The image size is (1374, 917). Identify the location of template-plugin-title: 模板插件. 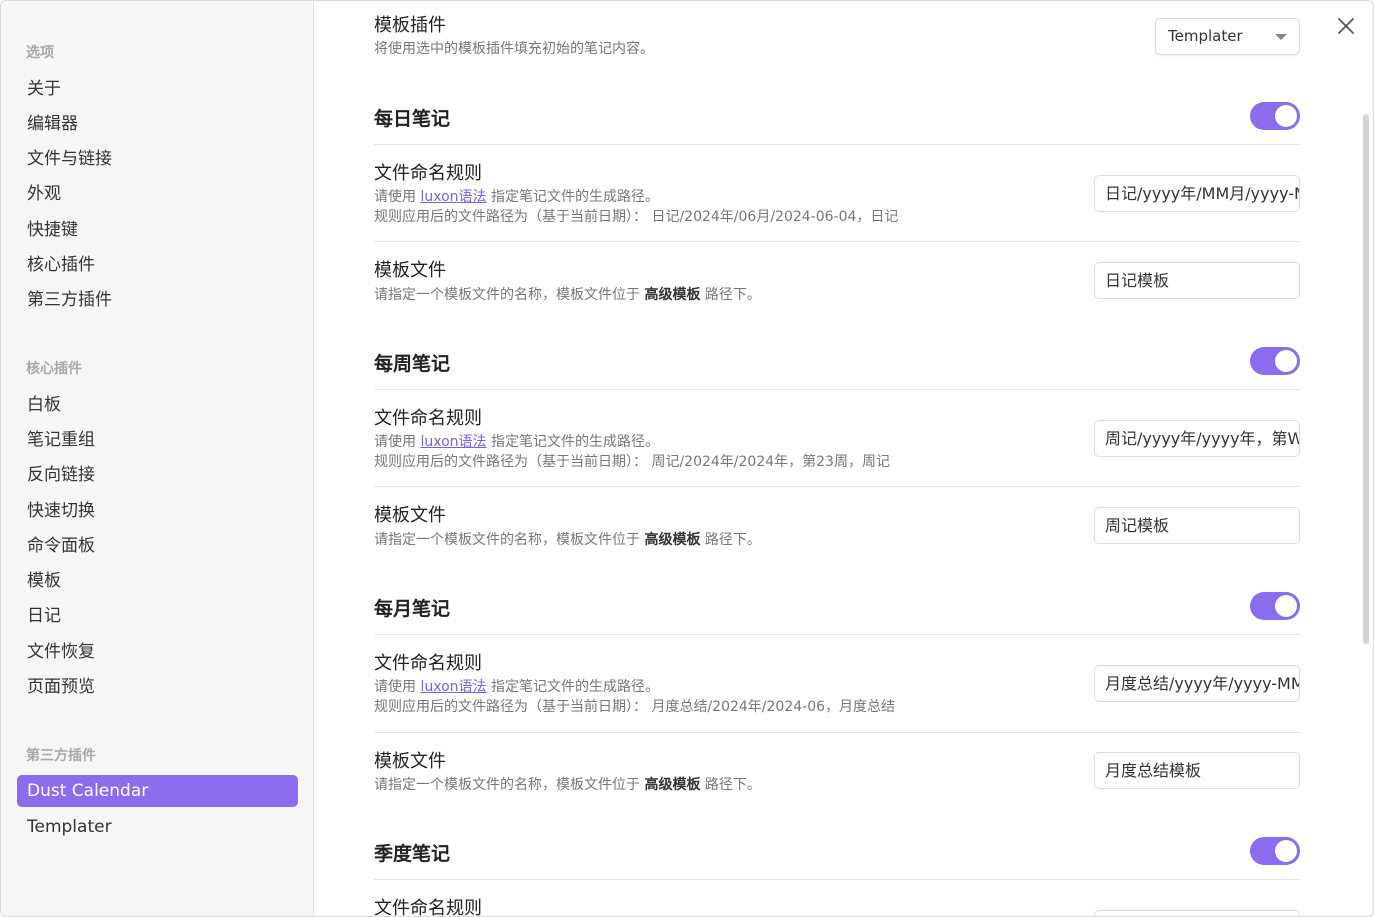
(410, 25).